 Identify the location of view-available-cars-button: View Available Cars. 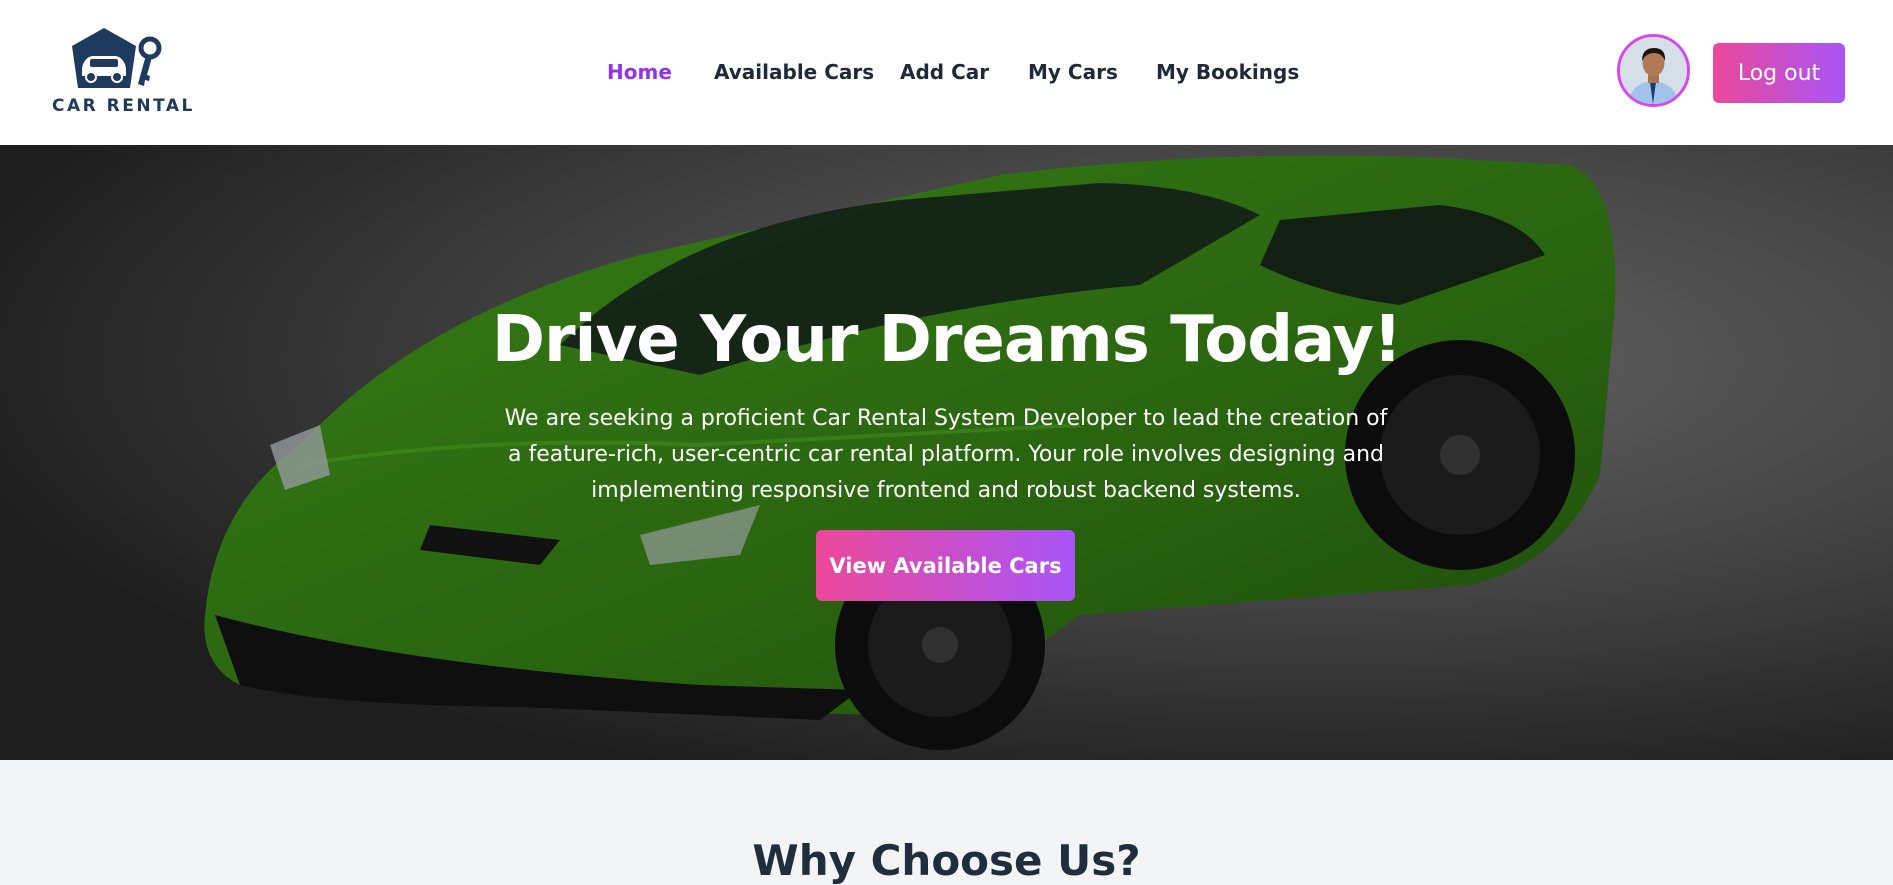
(945, 565).